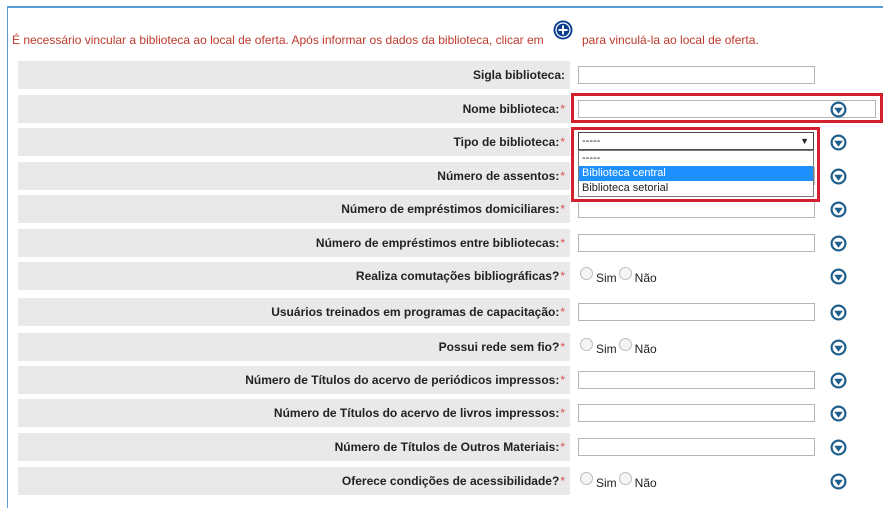 This screenshot has width=883, height=508. I want to click on field-label: Possui rede sem fio?*, so click(502, 347).